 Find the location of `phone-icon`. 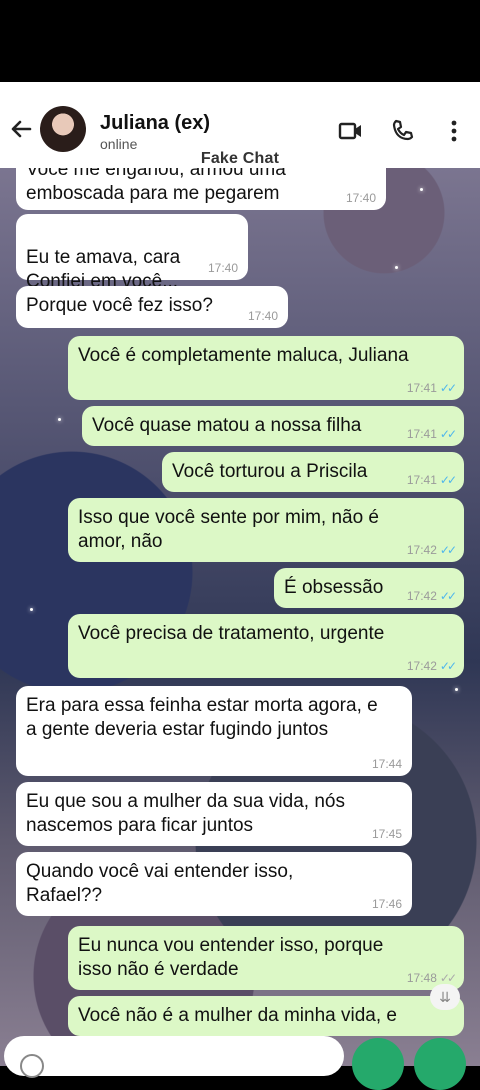

phone-icon is located at coordinates (403, 131).